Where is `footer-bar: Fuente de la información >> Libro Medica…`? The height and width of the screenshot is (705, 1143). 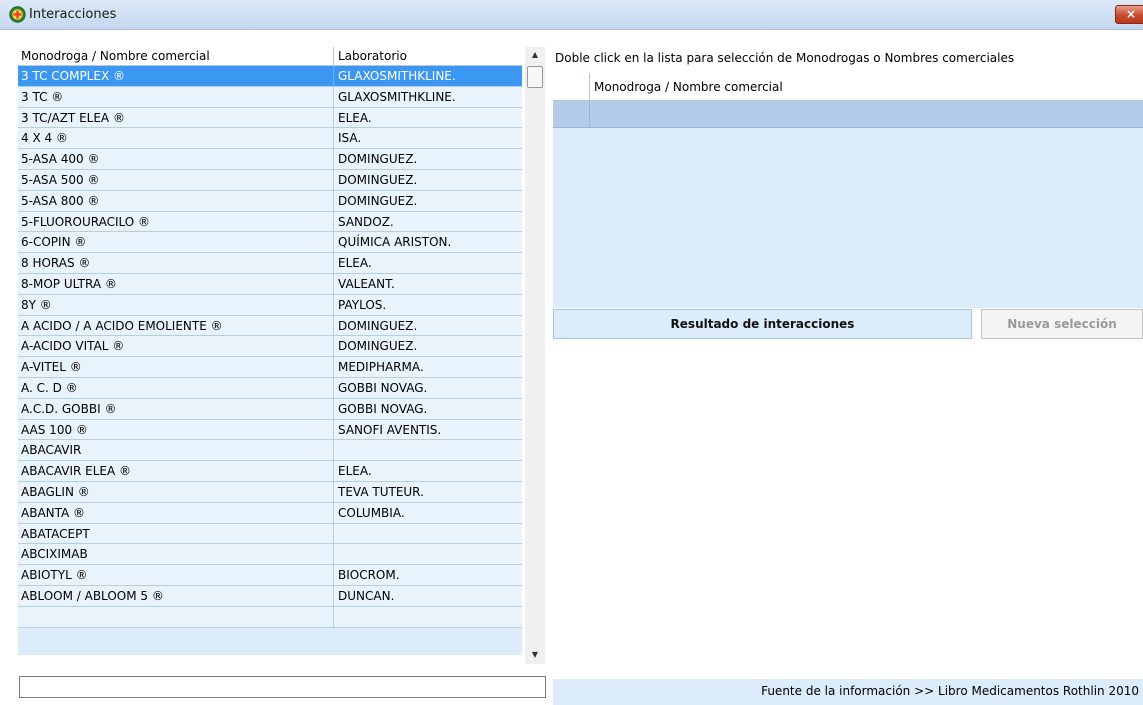
footer-bar: Fuente de la información >> Libro Medica… is located at coordinates (848, 692).